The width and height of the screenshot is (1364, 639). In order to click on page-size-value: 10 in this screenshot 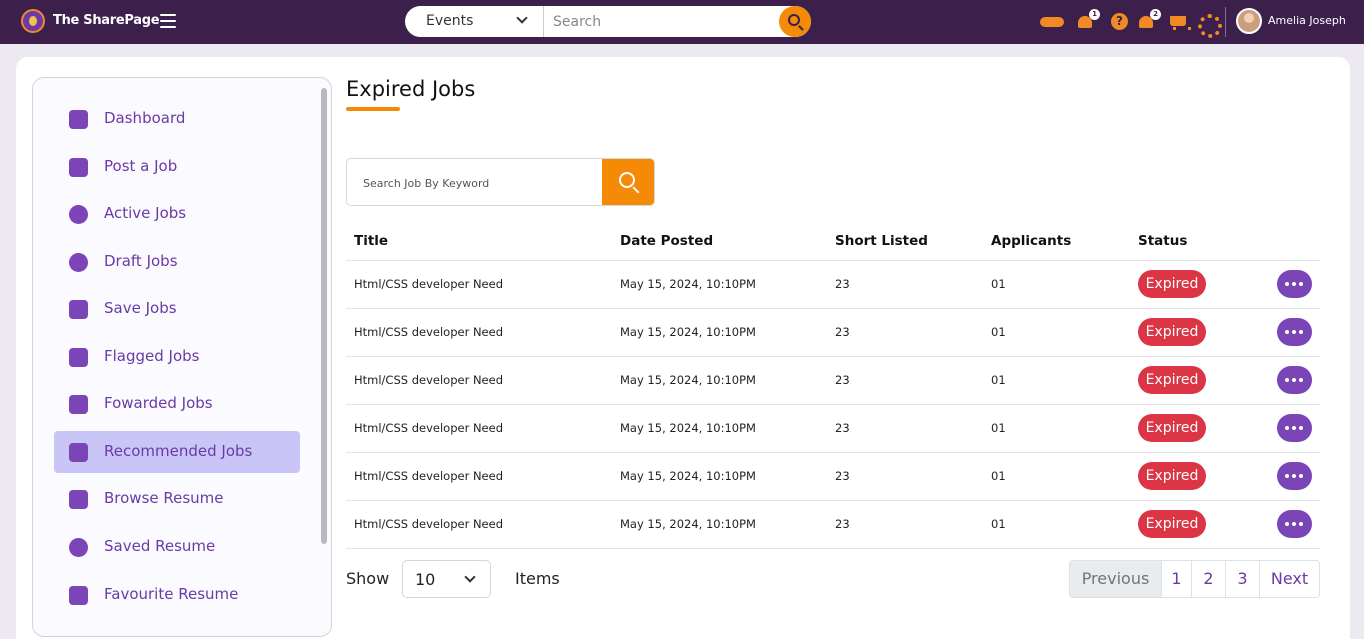, I will do `click(425, 579)`.